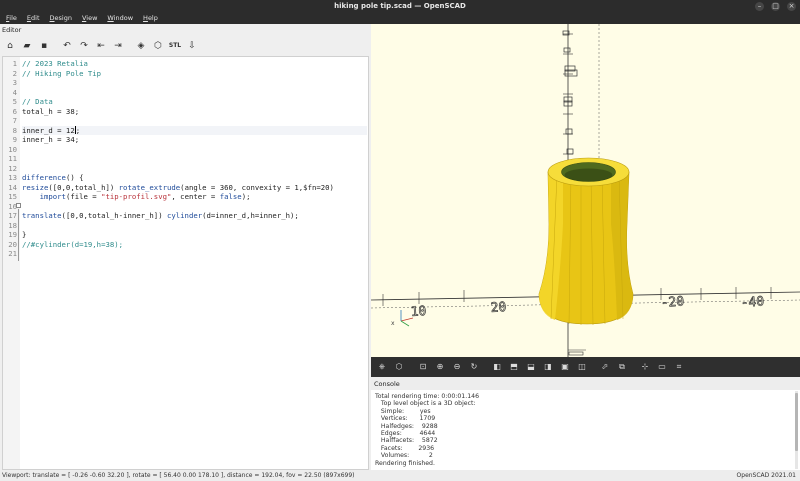 This screenshot has width=800, height=481. Describe the element at coordinates (12, 234) in the screenshot. I see `line-number: 19` at that location.